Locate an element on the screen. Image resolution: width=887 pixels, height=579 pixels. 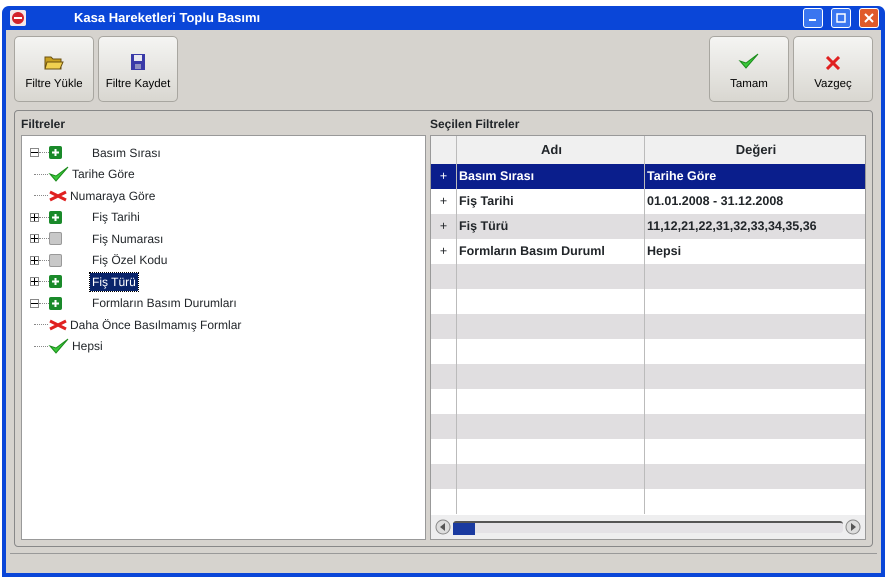
maximize-icon is located at coordinates (841, 18).